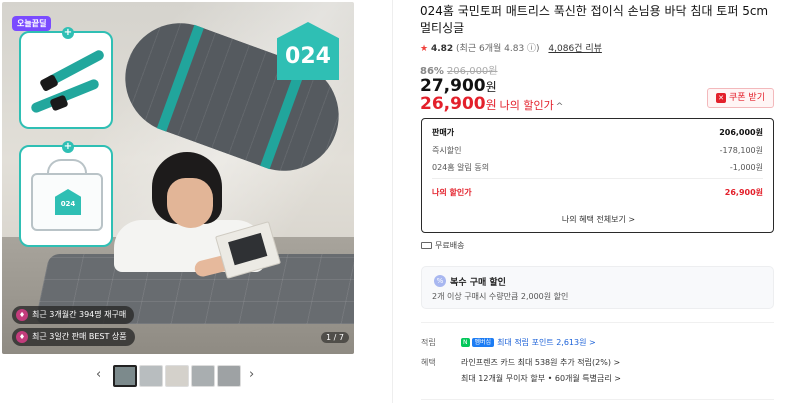 The height and width of the screenshot is (403, 800). I want to click on coupon-button: ✕ 쿠폰 받기, so click(740, 98).